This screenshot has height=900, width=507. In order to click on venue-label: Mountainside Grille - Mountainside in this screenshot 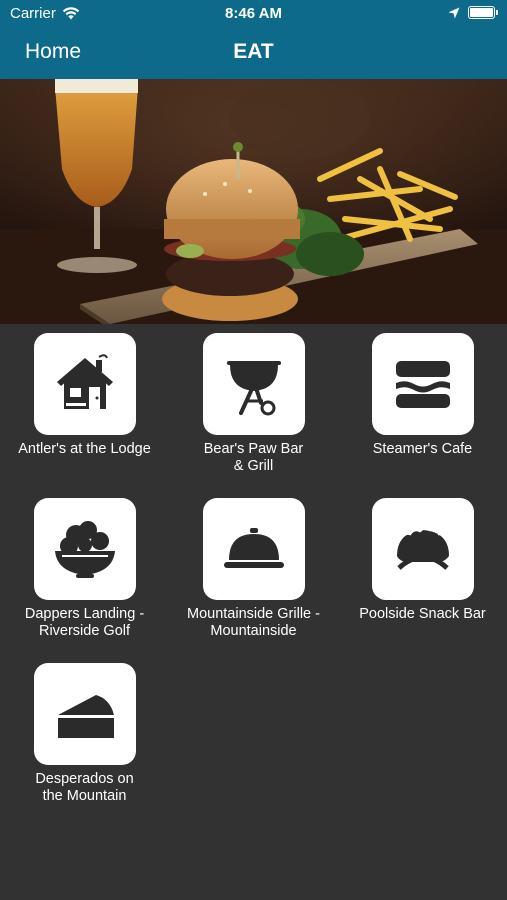, I will do `click(253, 622)`.